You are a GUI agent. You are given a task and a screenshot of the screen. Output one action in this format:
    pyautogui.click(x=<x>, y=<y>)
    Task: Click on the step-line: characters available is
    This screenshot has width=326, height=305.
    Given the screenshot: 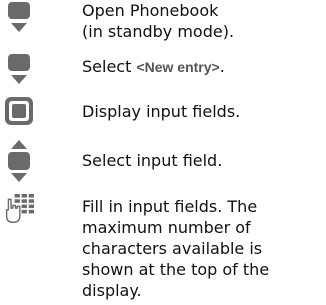 What is the action you would take?
    pyautogui.click(x=172, y=248)
    